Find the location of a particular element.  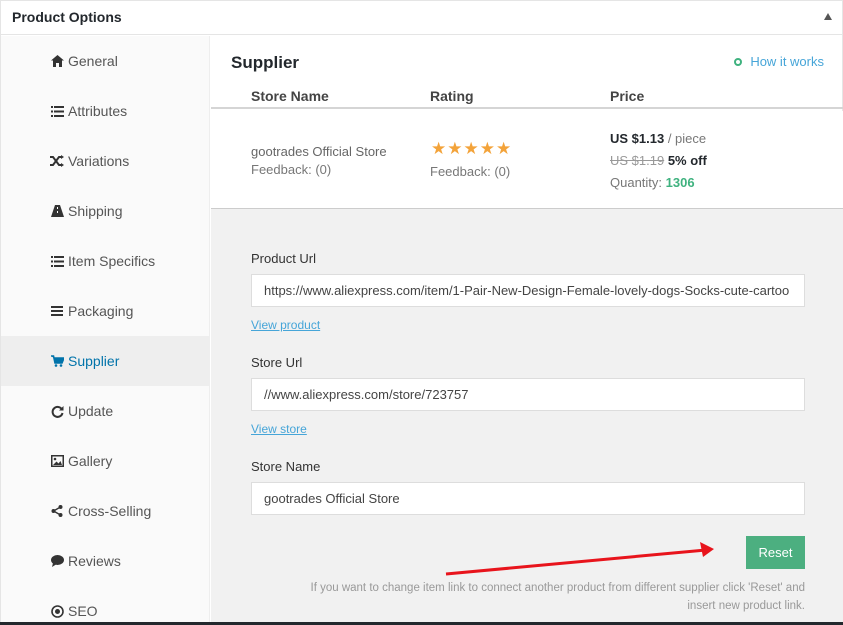

sidebar-item-item-specifics: Item Specifics is located at coordinates (105, 261).